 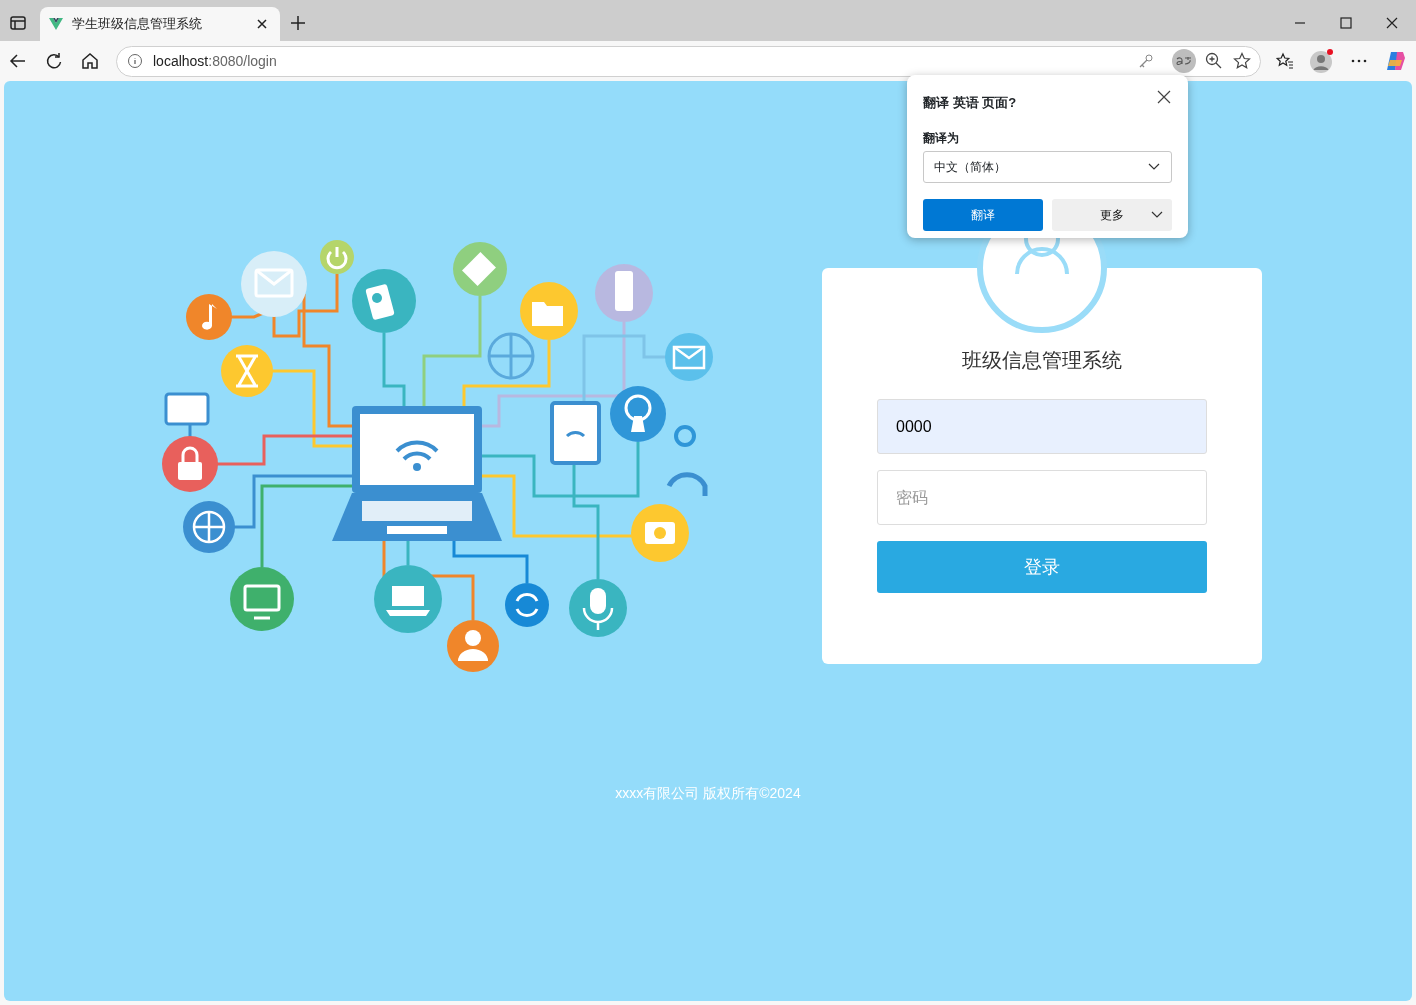 I want to click on v-logo-icon, so click(x=56, y=24).